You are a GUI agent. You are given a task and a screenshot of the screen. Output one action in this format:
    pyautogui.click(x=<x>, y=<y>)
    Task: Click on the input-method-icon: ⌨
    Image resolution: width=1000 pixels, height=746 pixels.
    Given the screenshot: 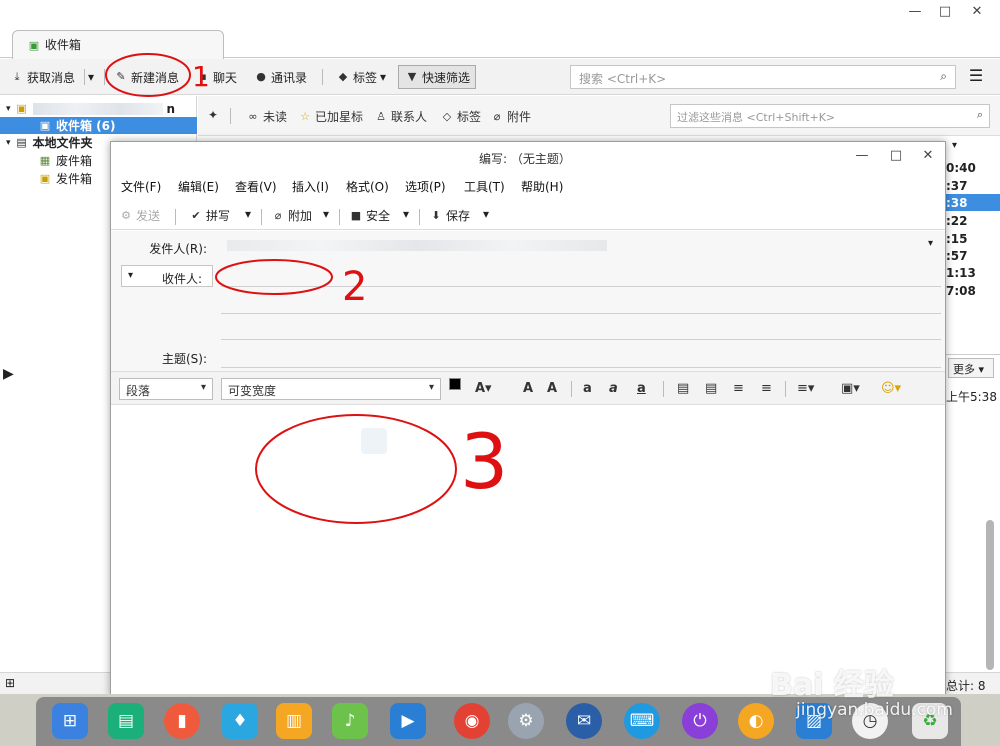 What is the action you would take?
    pyautogui.click(x=642, y=721)
    